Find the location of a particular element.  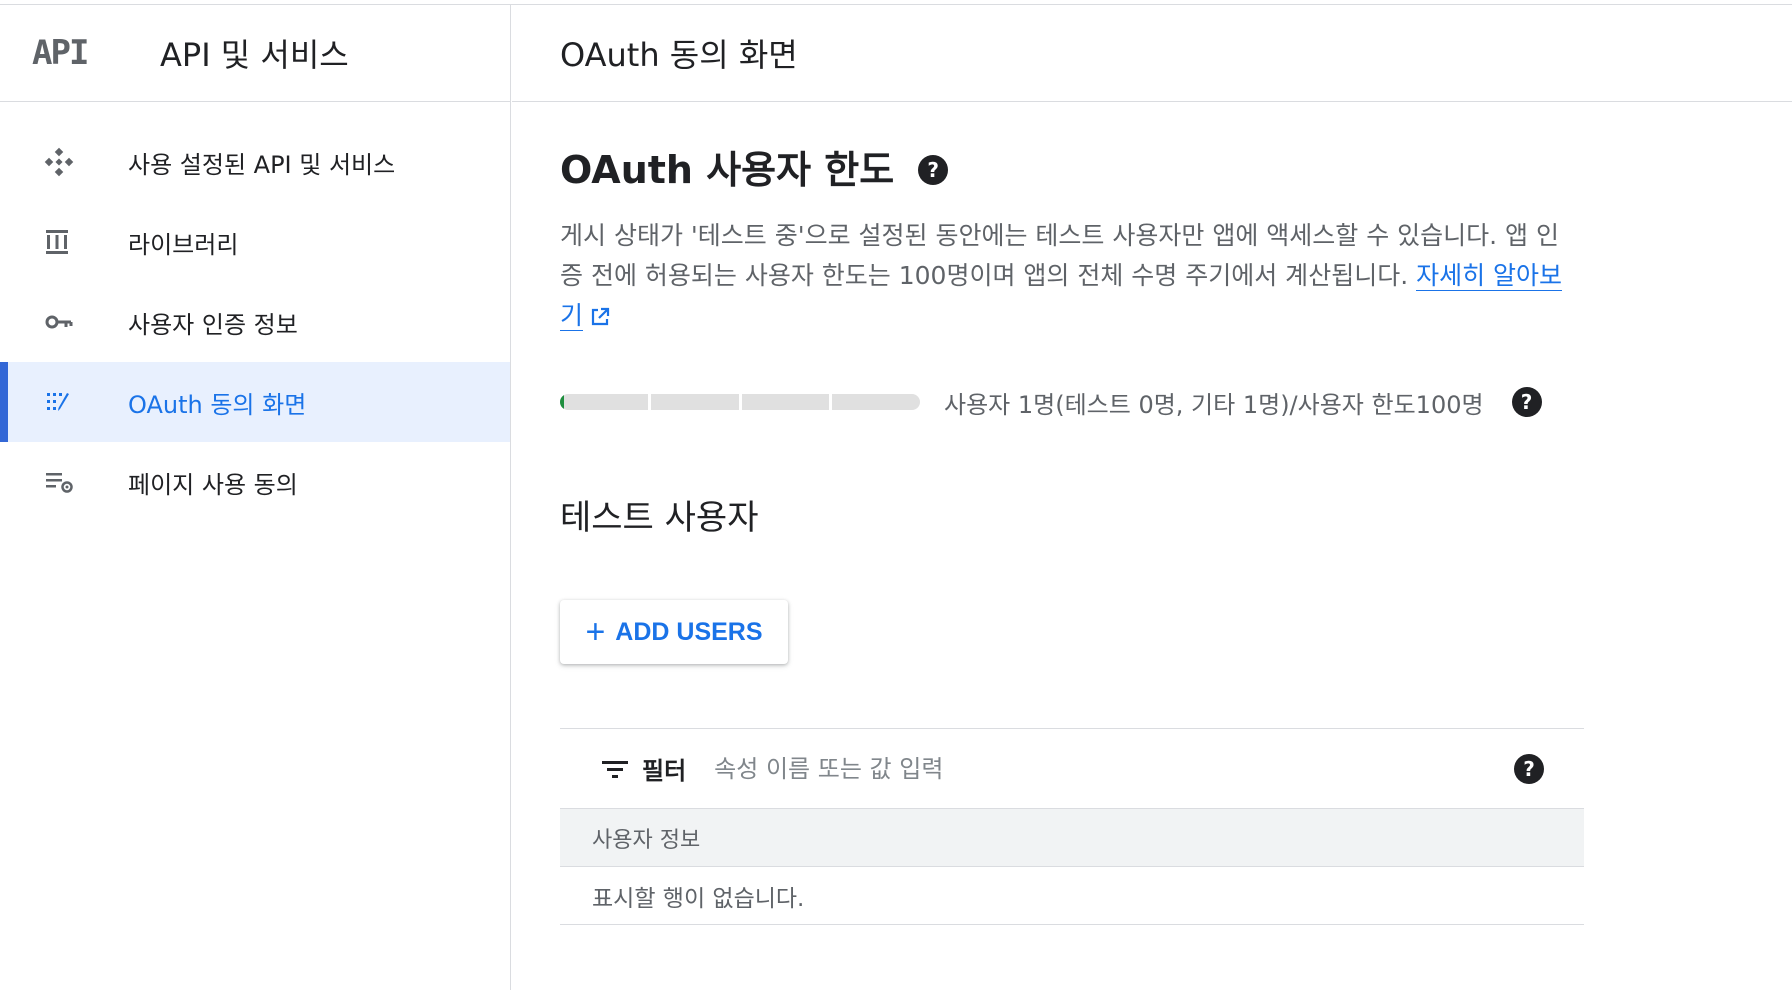

settings-list-icon is located at coordinates (76, 482).